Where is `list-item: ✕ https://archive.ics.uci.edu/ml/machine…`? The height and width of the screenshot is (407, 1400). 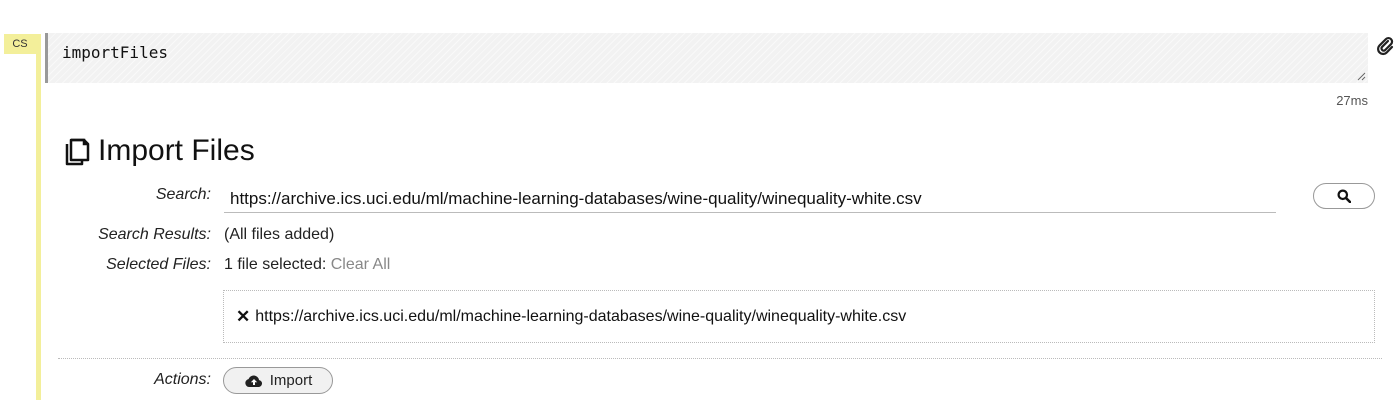 list-item: ✕ https://archive.ics.uci.edu/ml/machine… is located at coordinates (571, 317).